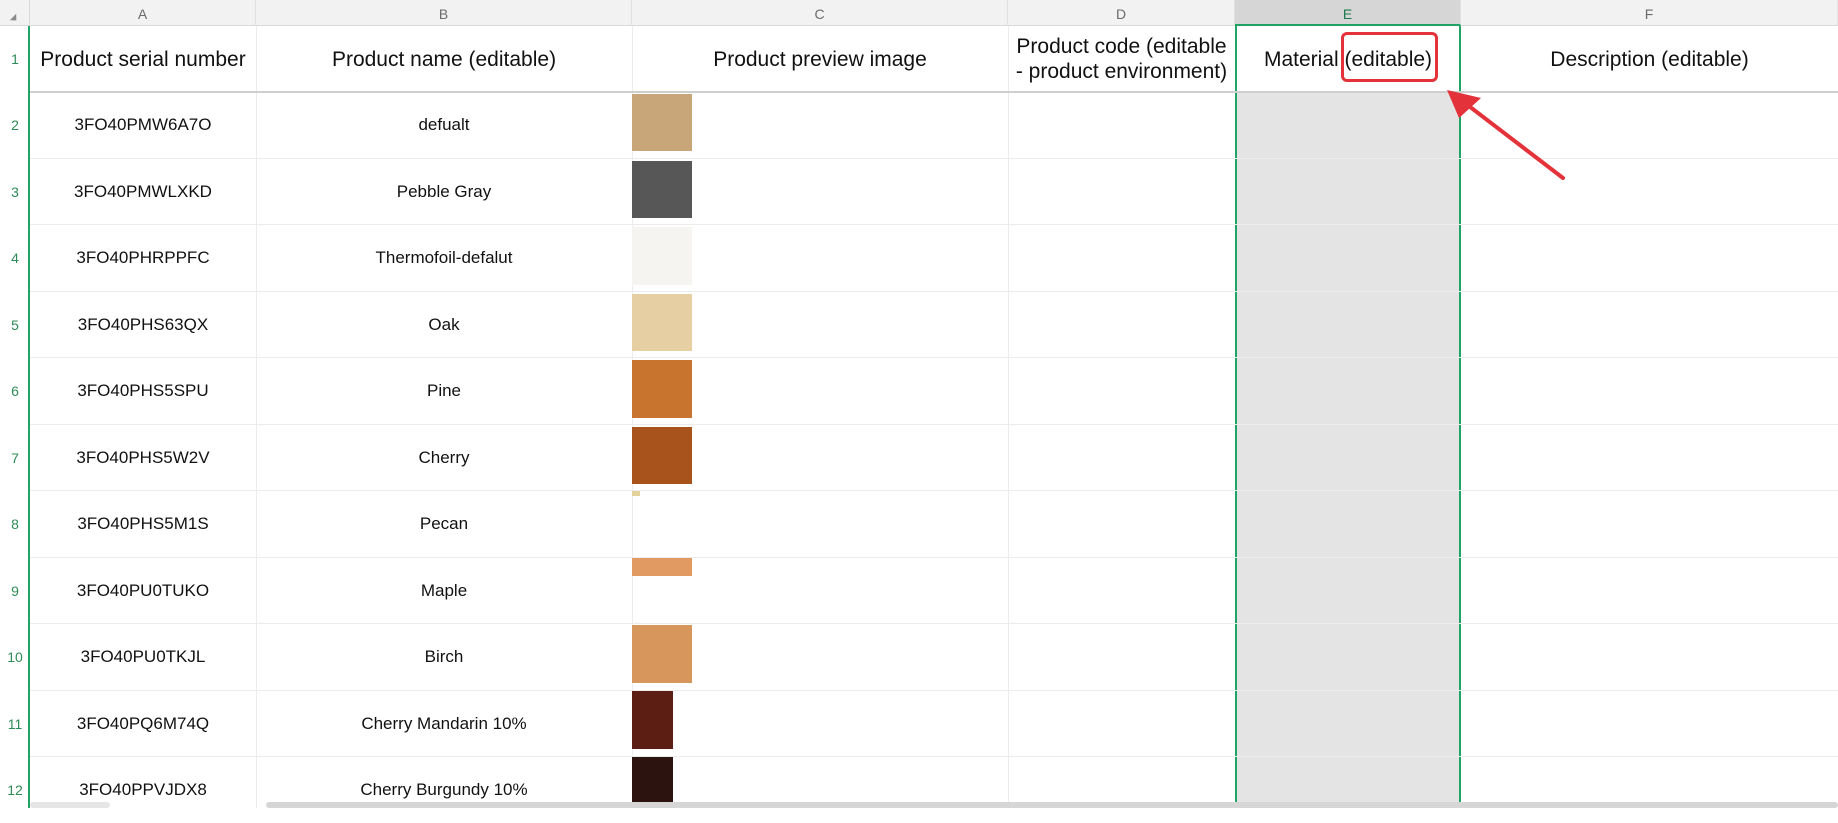  I want to click on cell-serial: 3FO40PMWLXKD, so click(143, 192).